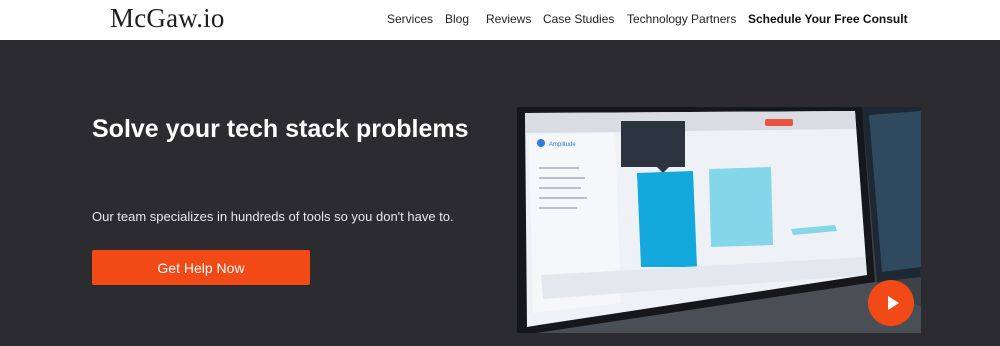 Image resolution: width=1000 pixels, height=346 pixels. Describe the element at coordinates (578, 19) in the screenshot. I see `nav-case-studies: Case Studies` at that location.